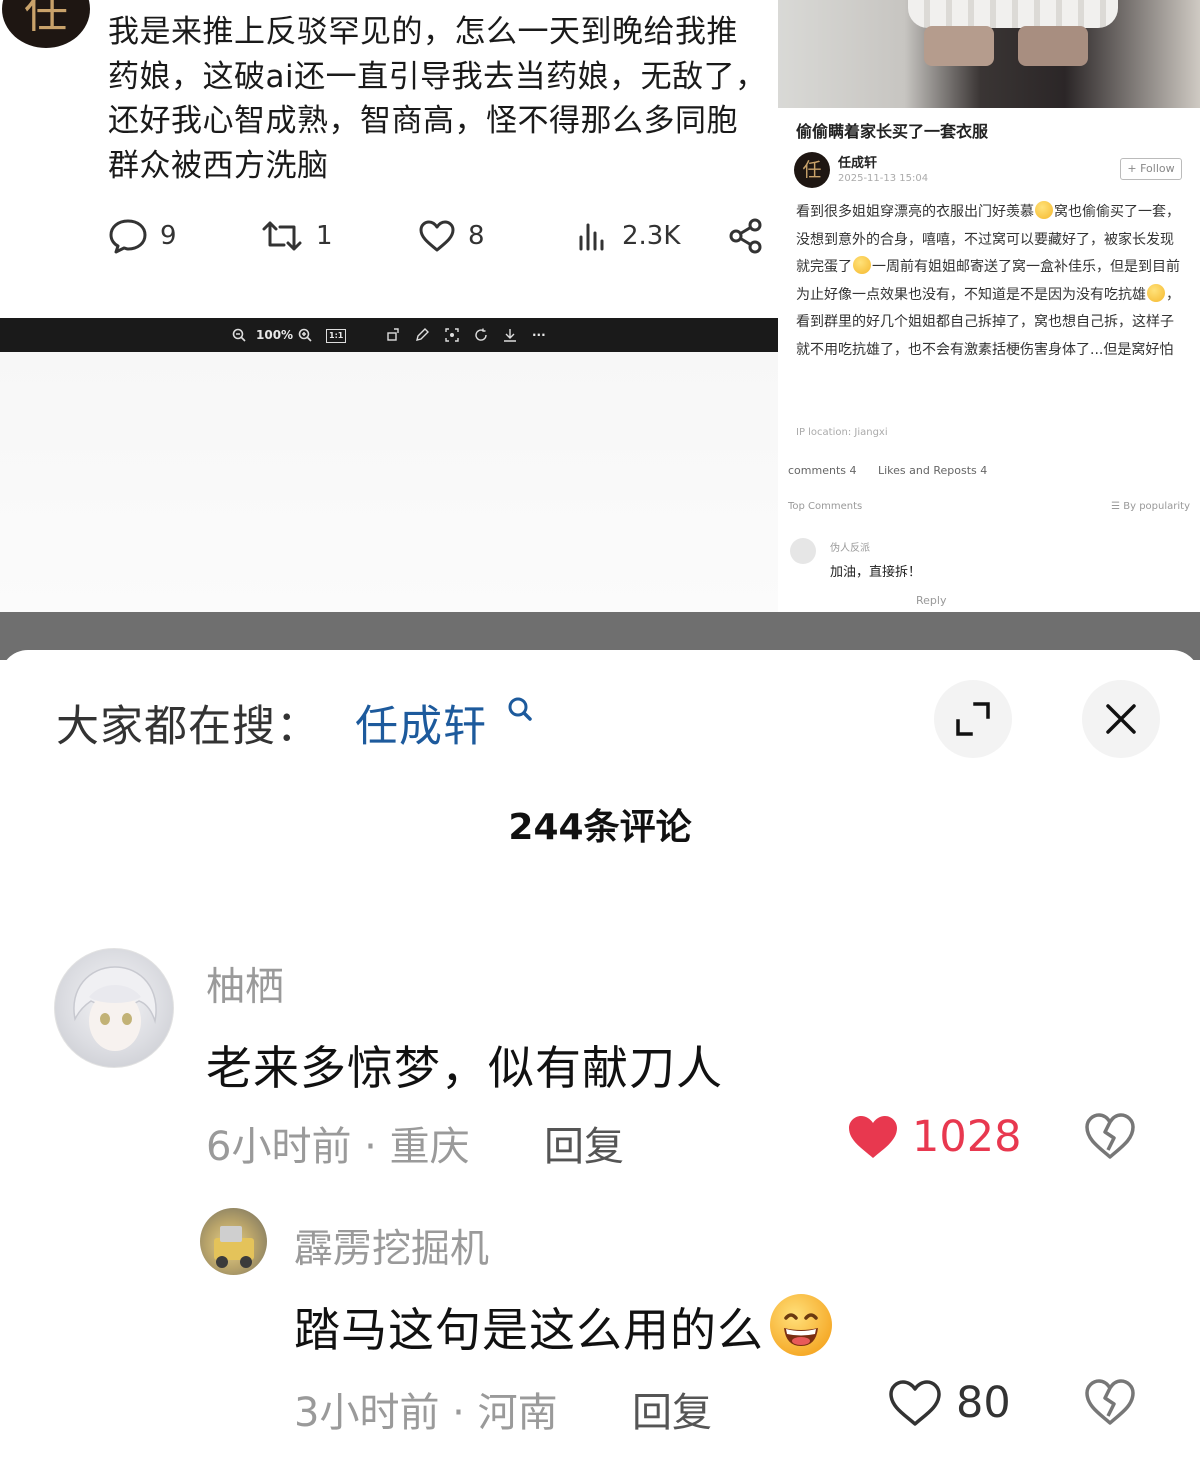 This screenshot has height=1460, width=1200. I want to click on like-count: 80, so click(983, 1403).